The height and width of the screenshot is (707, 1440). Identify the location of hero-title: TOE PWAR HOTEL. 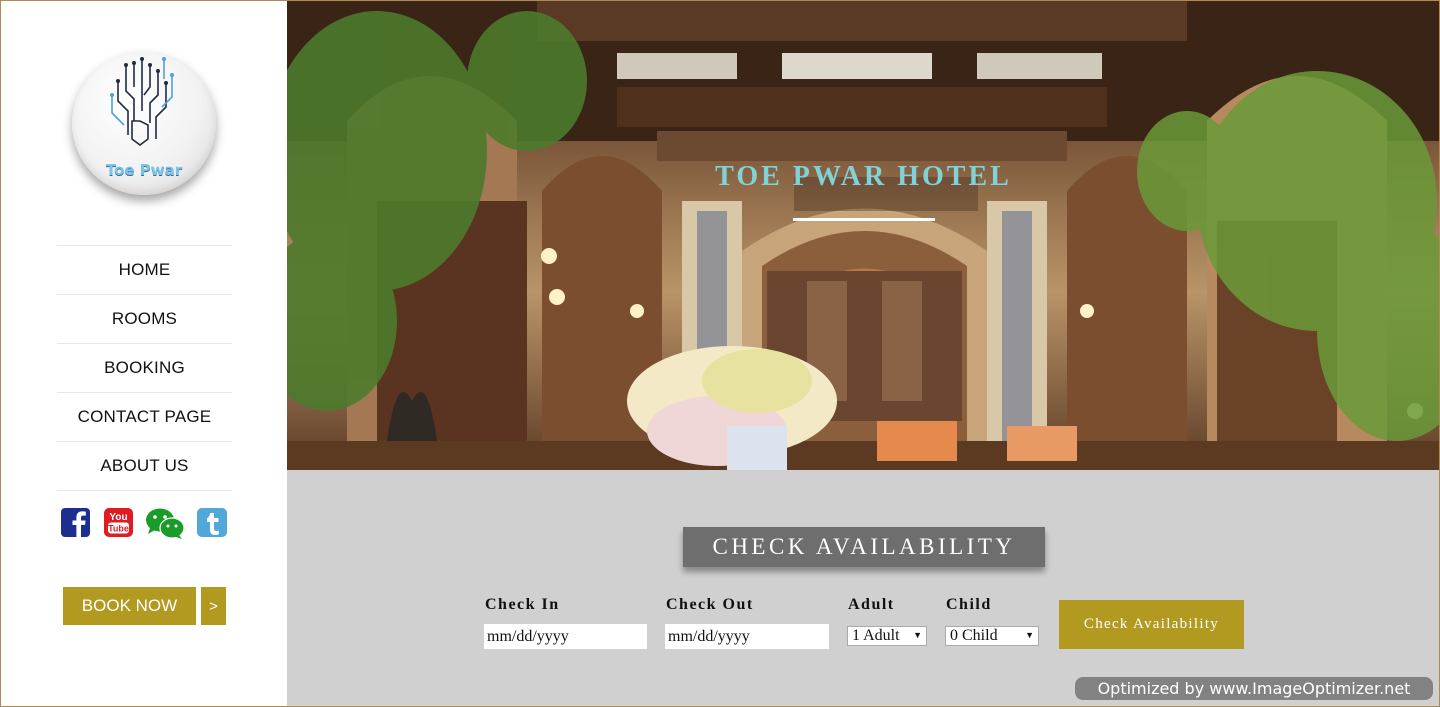
(863, 176).